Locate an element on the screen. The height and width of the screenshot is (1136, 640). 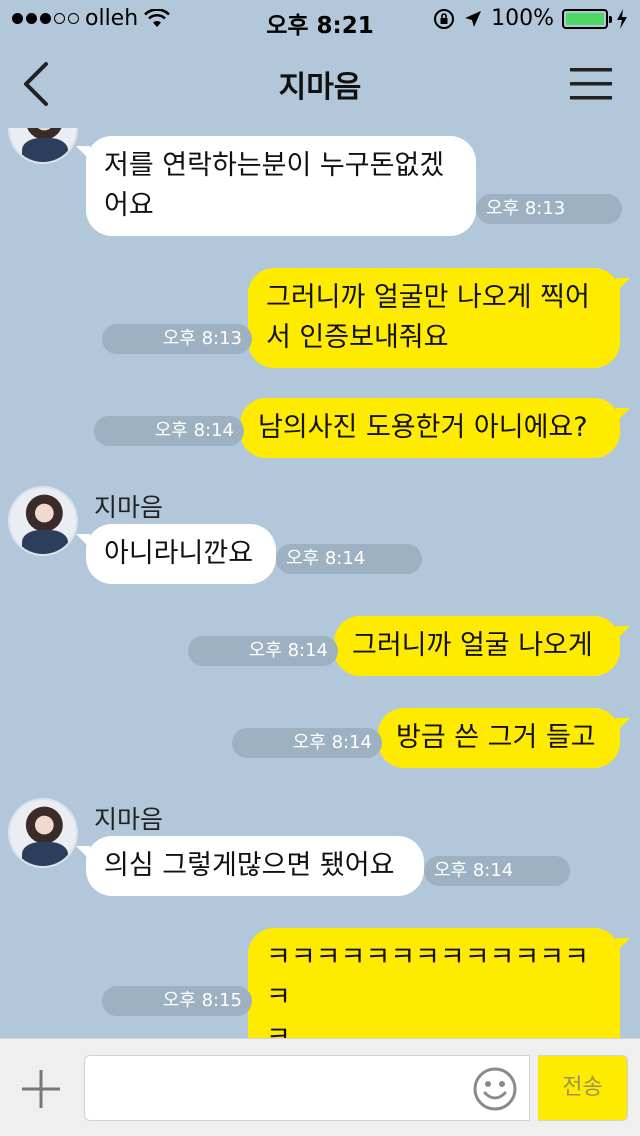
smiley-icon is located at coordinates (495, 1089).